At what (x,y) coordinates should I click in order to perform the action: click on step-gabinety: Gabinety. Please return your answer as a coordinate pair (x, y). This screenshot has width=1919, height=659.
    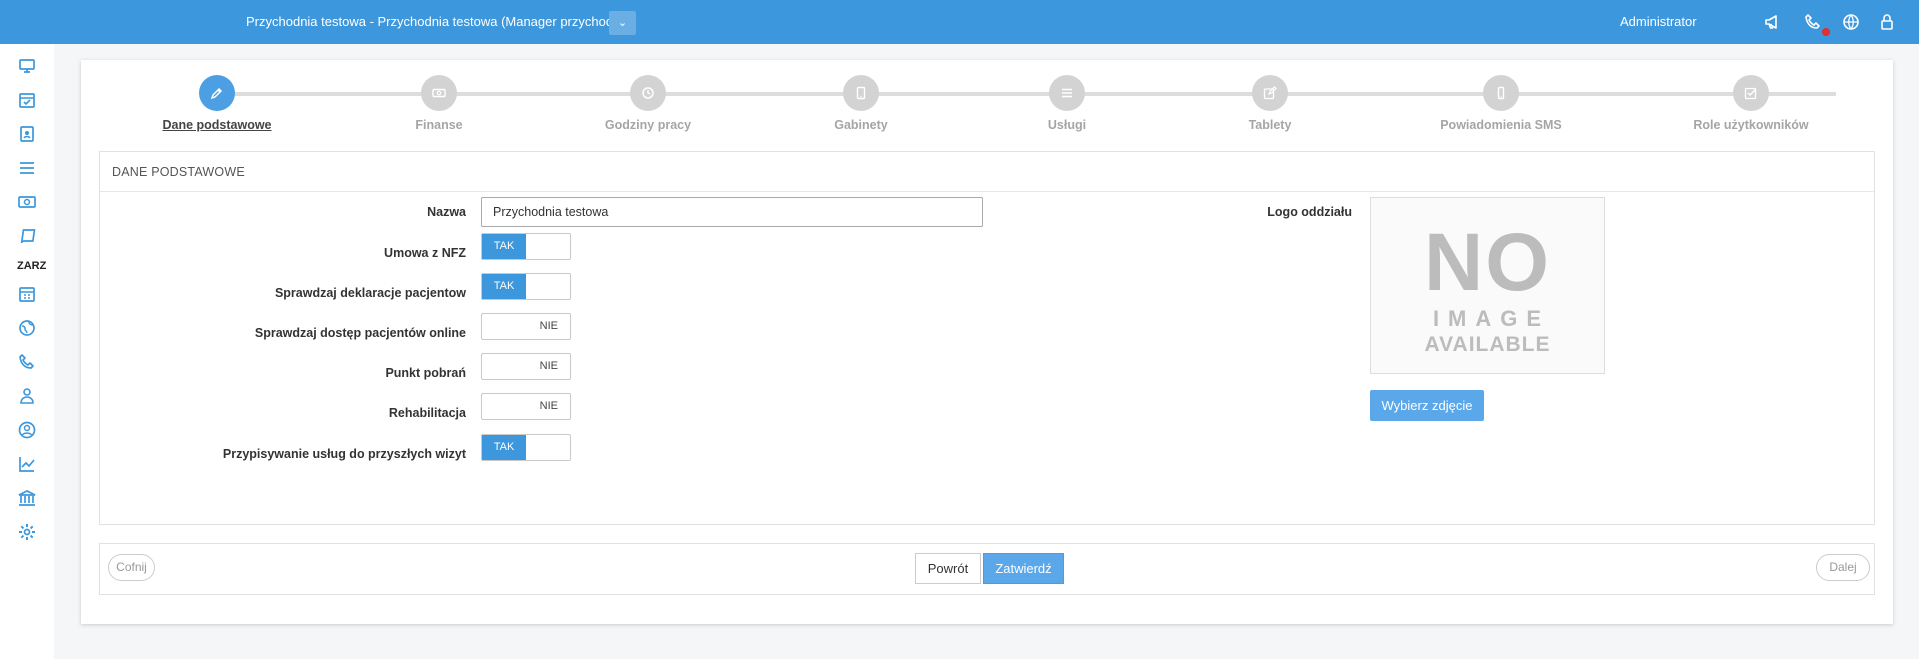
    Looking at the image, I should click on (861, 103).